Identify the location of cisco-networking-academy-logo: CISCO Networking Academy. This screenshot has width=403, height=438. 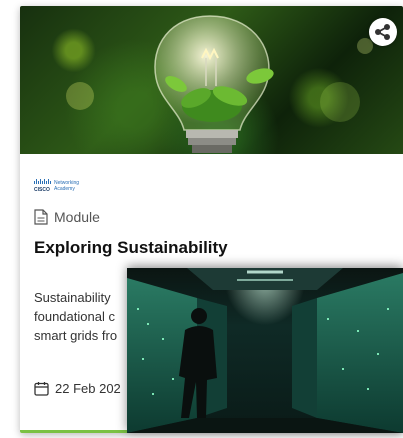
(64, 185).